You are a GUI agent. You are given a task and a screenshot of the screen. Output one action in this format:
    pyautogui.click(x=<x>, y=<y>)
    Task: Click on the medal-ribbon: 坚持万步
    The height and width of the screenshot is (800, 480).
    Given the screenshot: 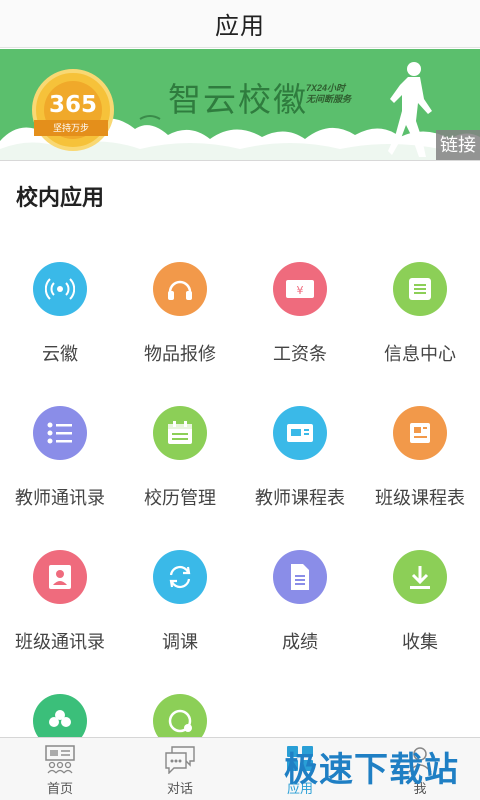 What is the action you would take?
    pyautogui.click(x=71, y=128)
    